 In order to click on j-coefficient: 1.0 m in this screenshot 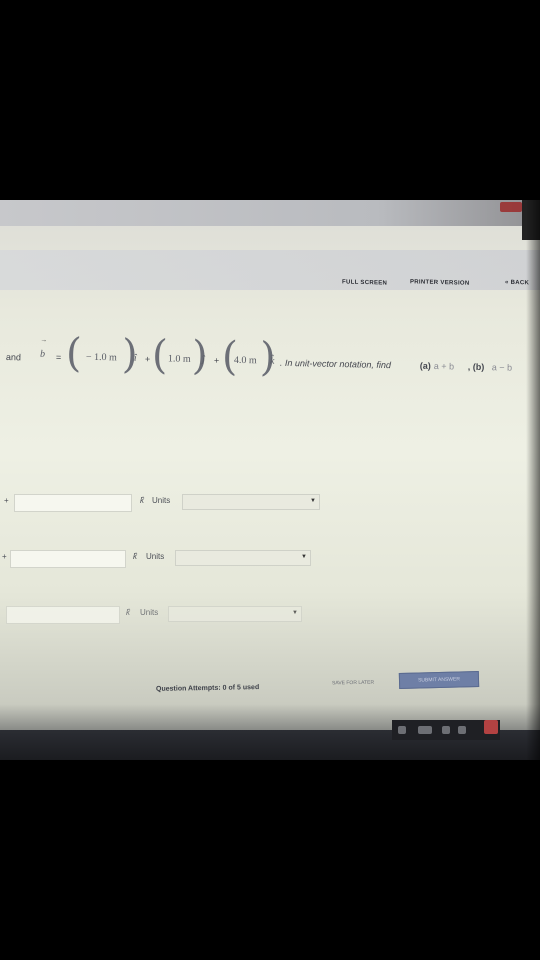, I will do `click(179, 359)`.